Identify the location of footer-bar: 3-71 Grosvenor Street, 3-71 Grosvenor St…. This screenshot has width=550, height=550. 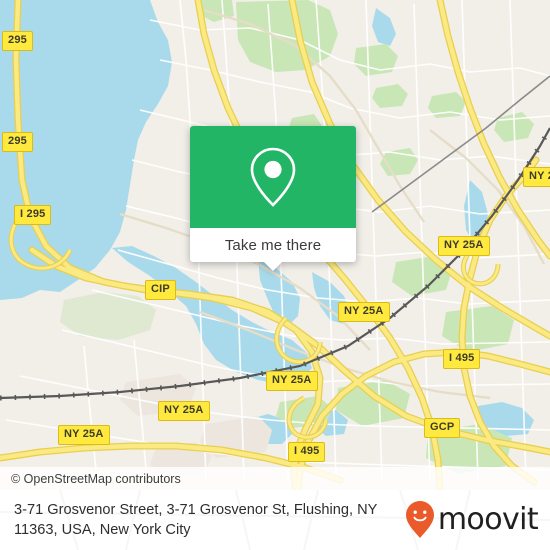
(275, 520).